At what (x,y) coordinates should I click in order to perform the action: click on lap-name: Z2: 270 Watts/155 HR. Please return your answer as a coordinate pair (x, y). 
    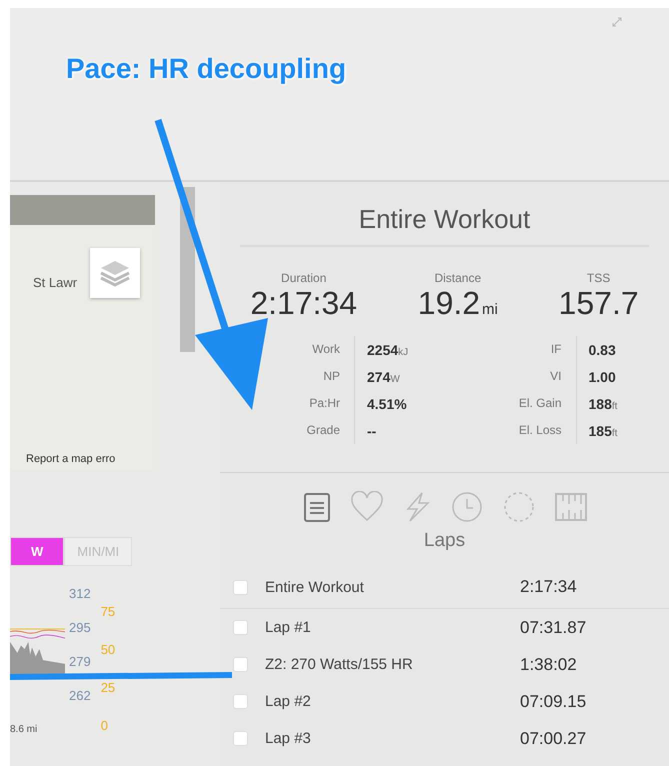
    Looking at the image, I should click on (339, 664).